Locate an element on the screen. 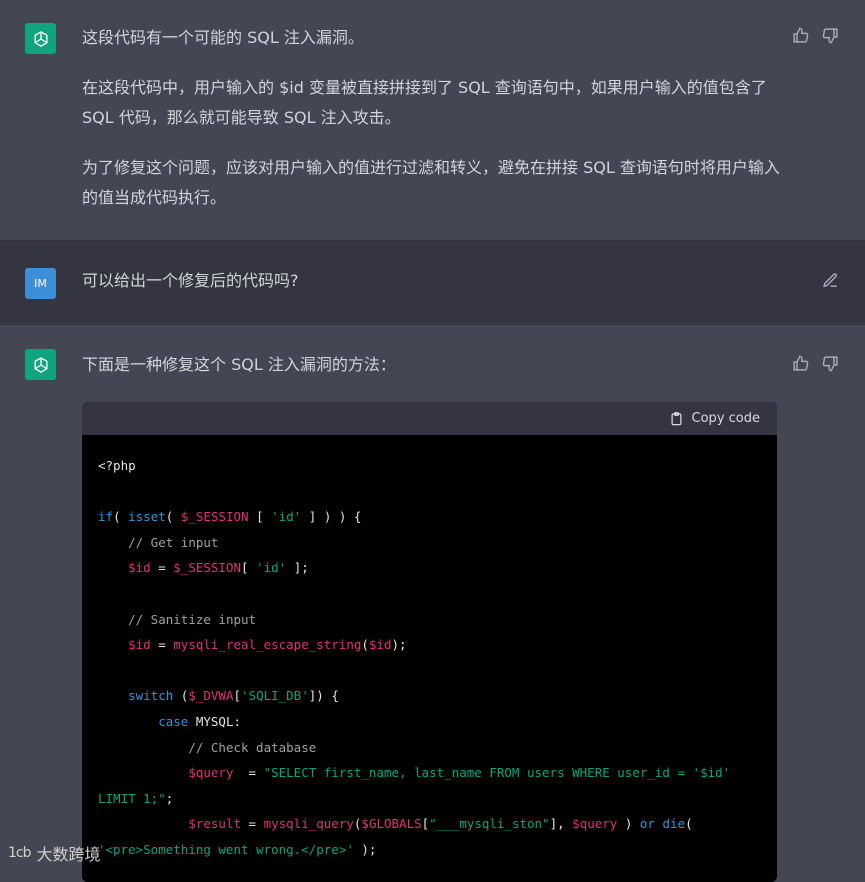 The width and height of the screenshot is (865, 882). assistant-heading: 这段代码有一个可能的 SQL 注入漏洞。 is located at coordinates (223, 37).